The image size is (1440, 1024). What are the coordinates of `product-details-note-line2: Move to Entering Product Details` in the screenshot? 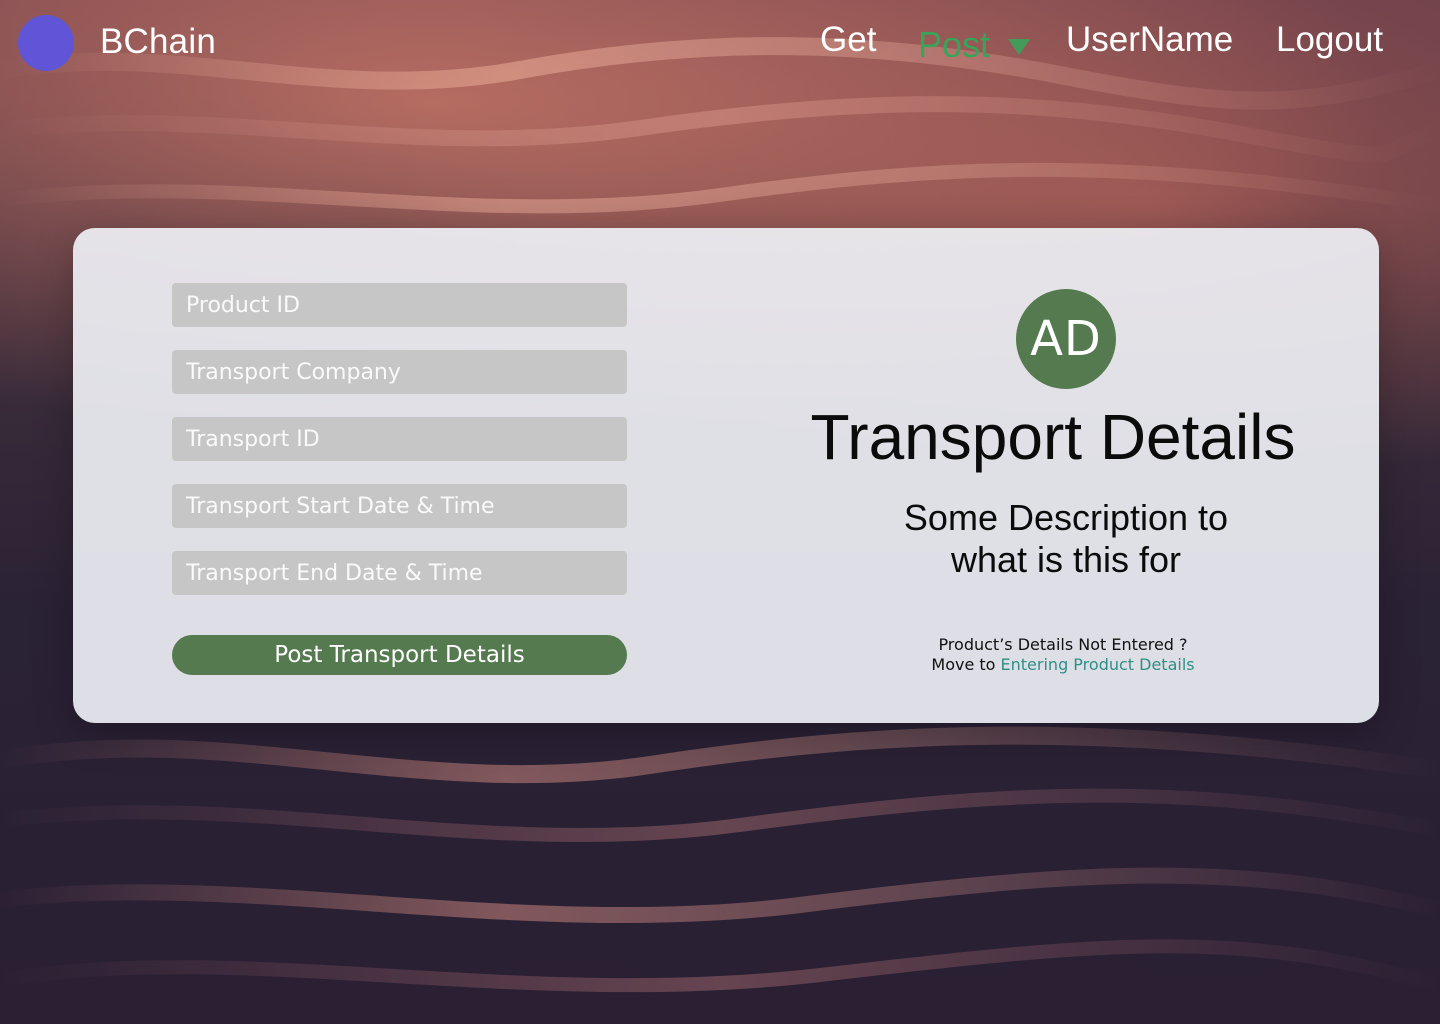 It's located at (1063, 665).